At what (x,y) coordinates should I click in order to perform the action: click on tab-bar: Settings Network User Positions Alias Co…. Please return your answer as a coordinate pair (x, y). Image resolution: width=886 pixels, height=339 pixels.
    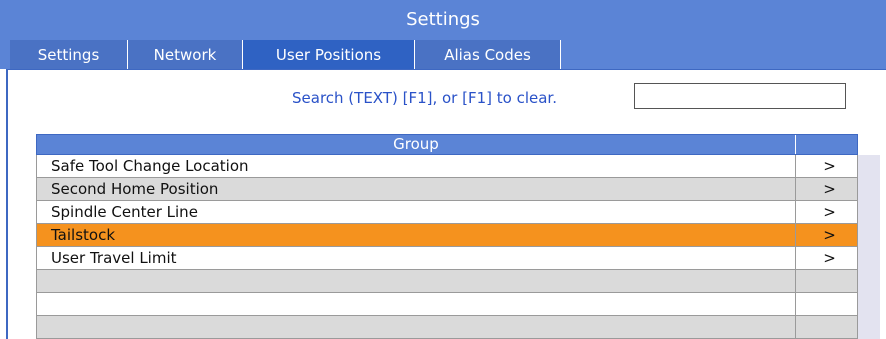
    Looking at the image, I should click on (443, 54).